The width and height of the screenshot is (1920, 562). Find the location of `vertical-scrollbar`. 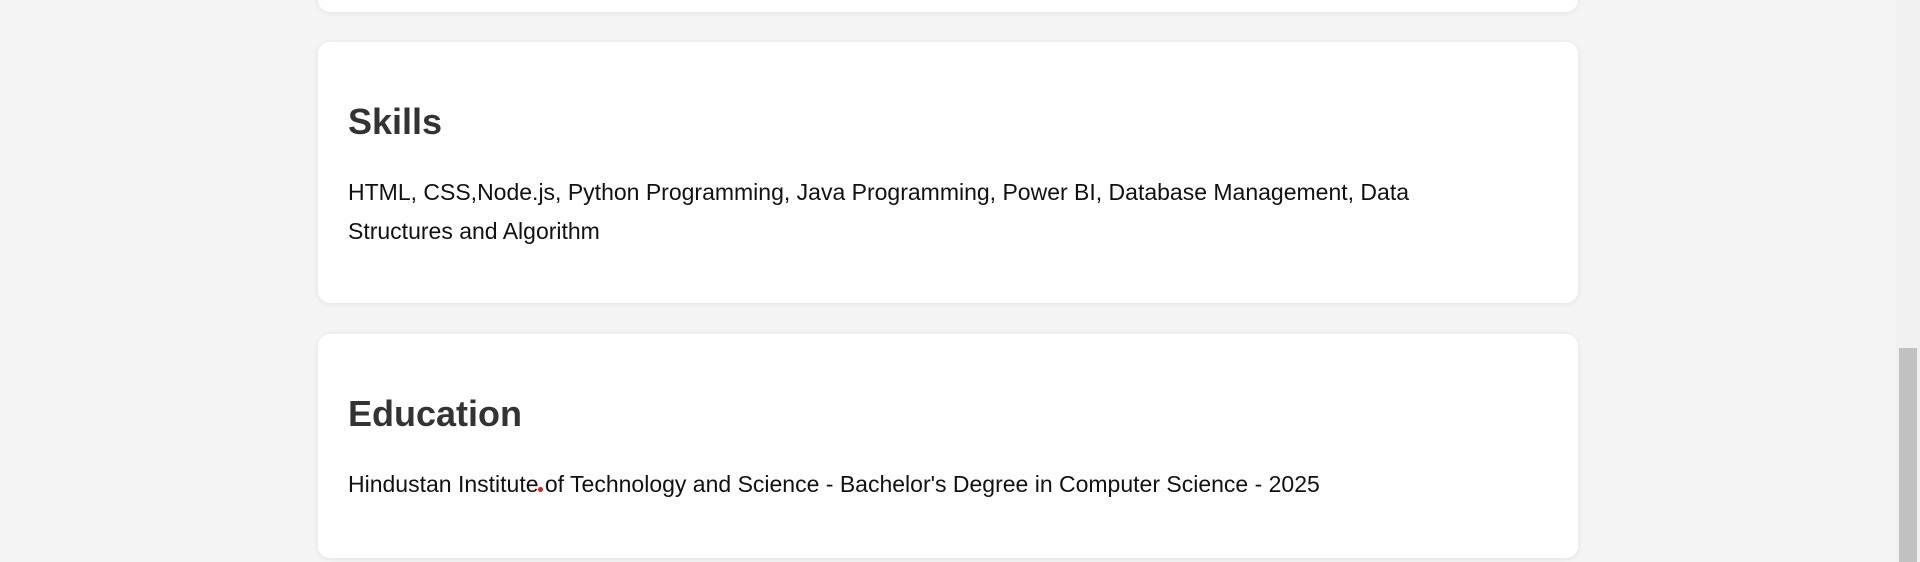

vertical-scrollbar is located at coordinates (1908, 281).